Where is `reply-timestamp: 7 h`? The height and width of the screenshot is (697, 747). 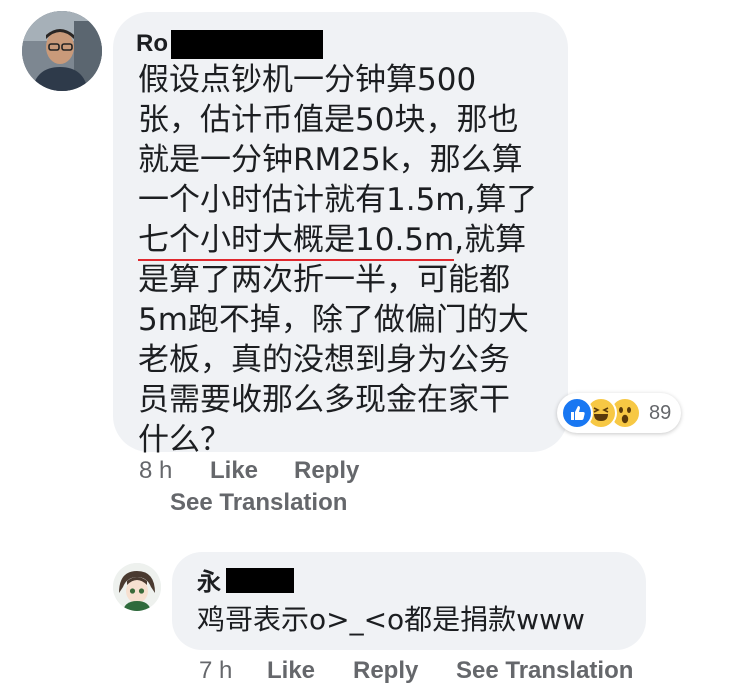
reply-timestamp: 7 h is located at coordinates (215, 671).